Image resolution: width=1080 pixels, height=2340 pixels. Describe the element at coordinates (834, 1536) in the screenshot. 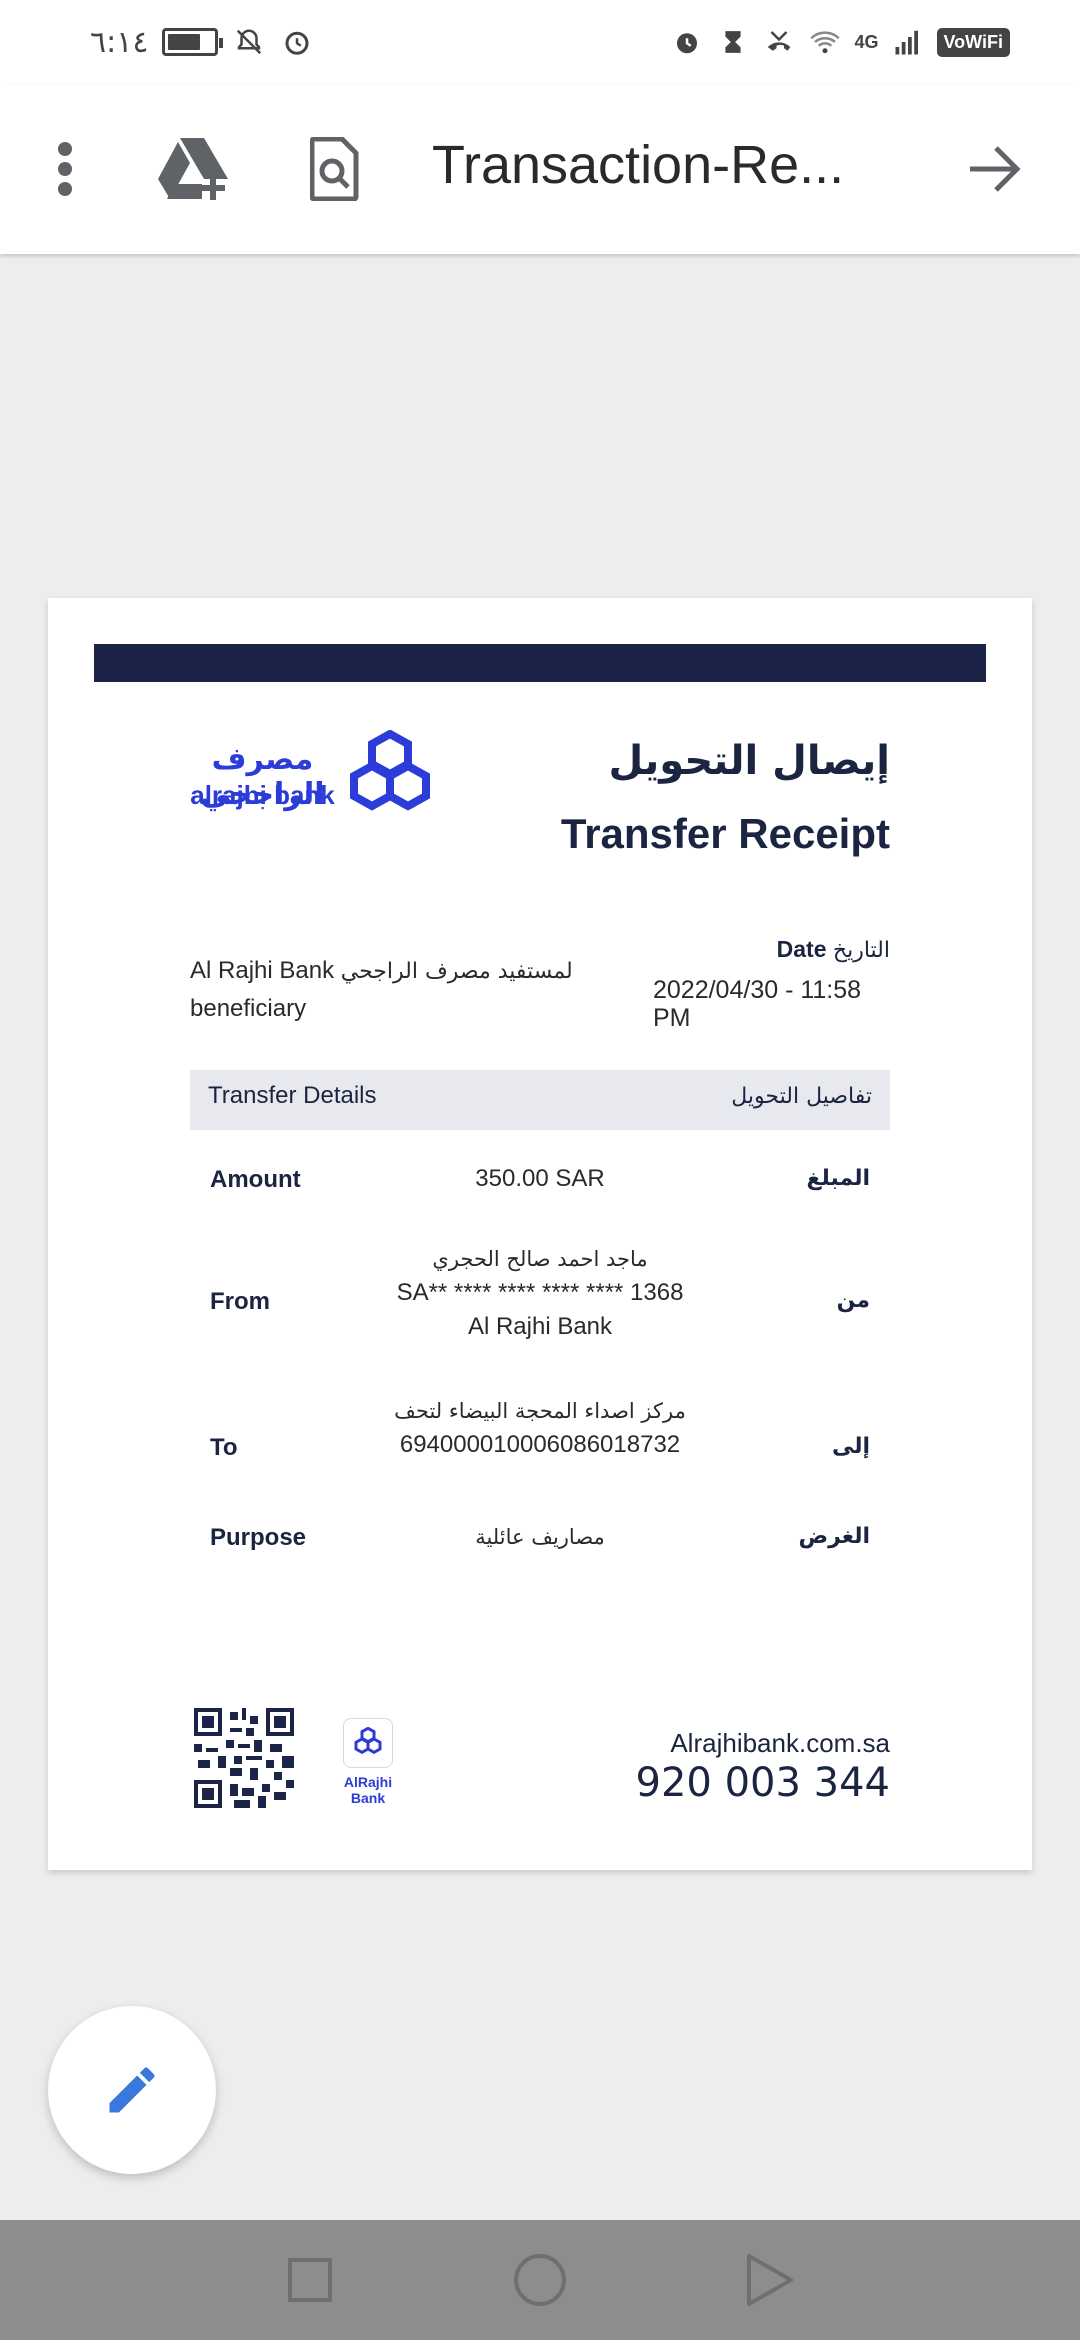

I see `purpose-label-ar: الغرض` at that location.